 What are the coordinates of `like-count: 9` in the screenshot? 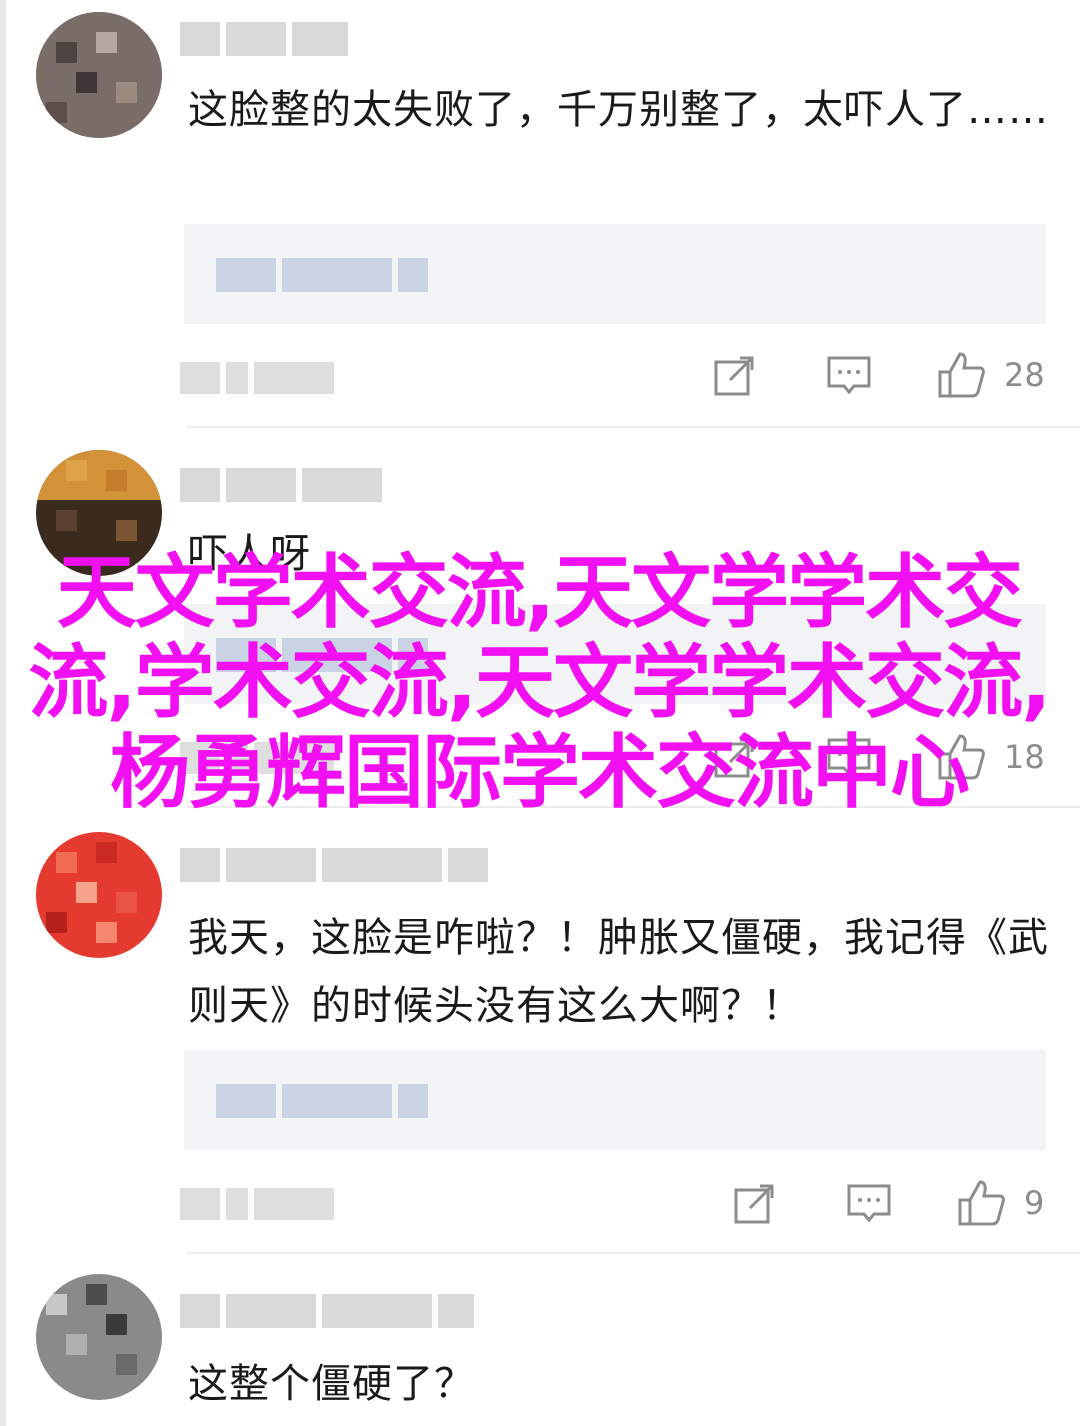 It's located at (1034, 1203).